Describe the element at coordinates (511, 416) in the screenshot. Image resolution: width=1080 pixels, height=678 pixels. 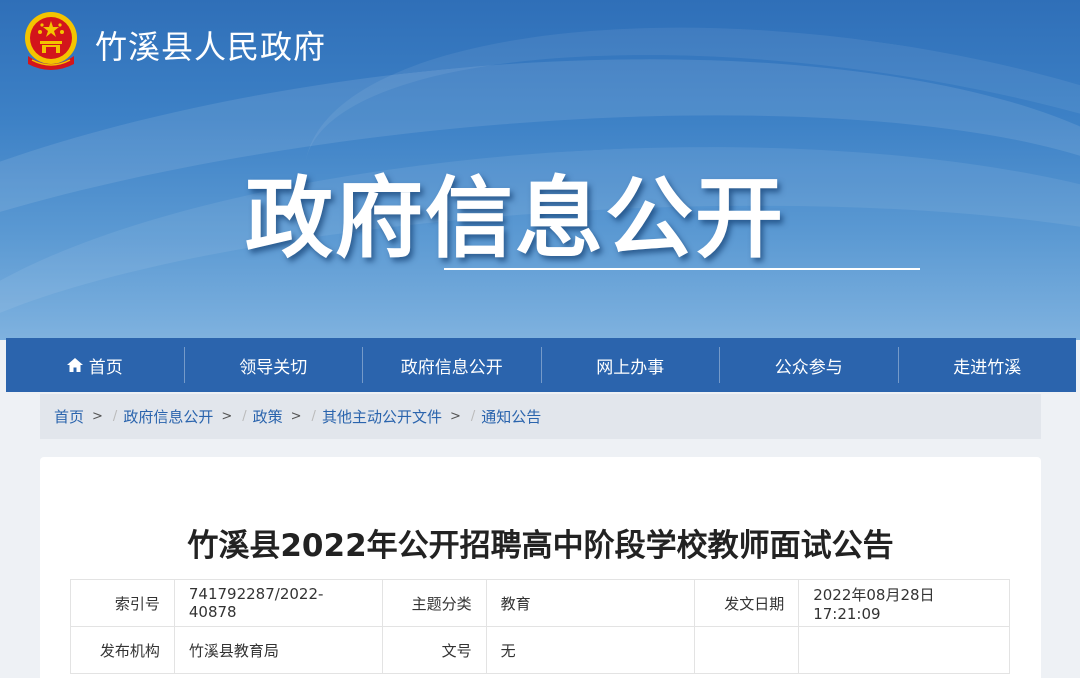
I see `breadcrumb-link-notices: 通知公告` at that location.